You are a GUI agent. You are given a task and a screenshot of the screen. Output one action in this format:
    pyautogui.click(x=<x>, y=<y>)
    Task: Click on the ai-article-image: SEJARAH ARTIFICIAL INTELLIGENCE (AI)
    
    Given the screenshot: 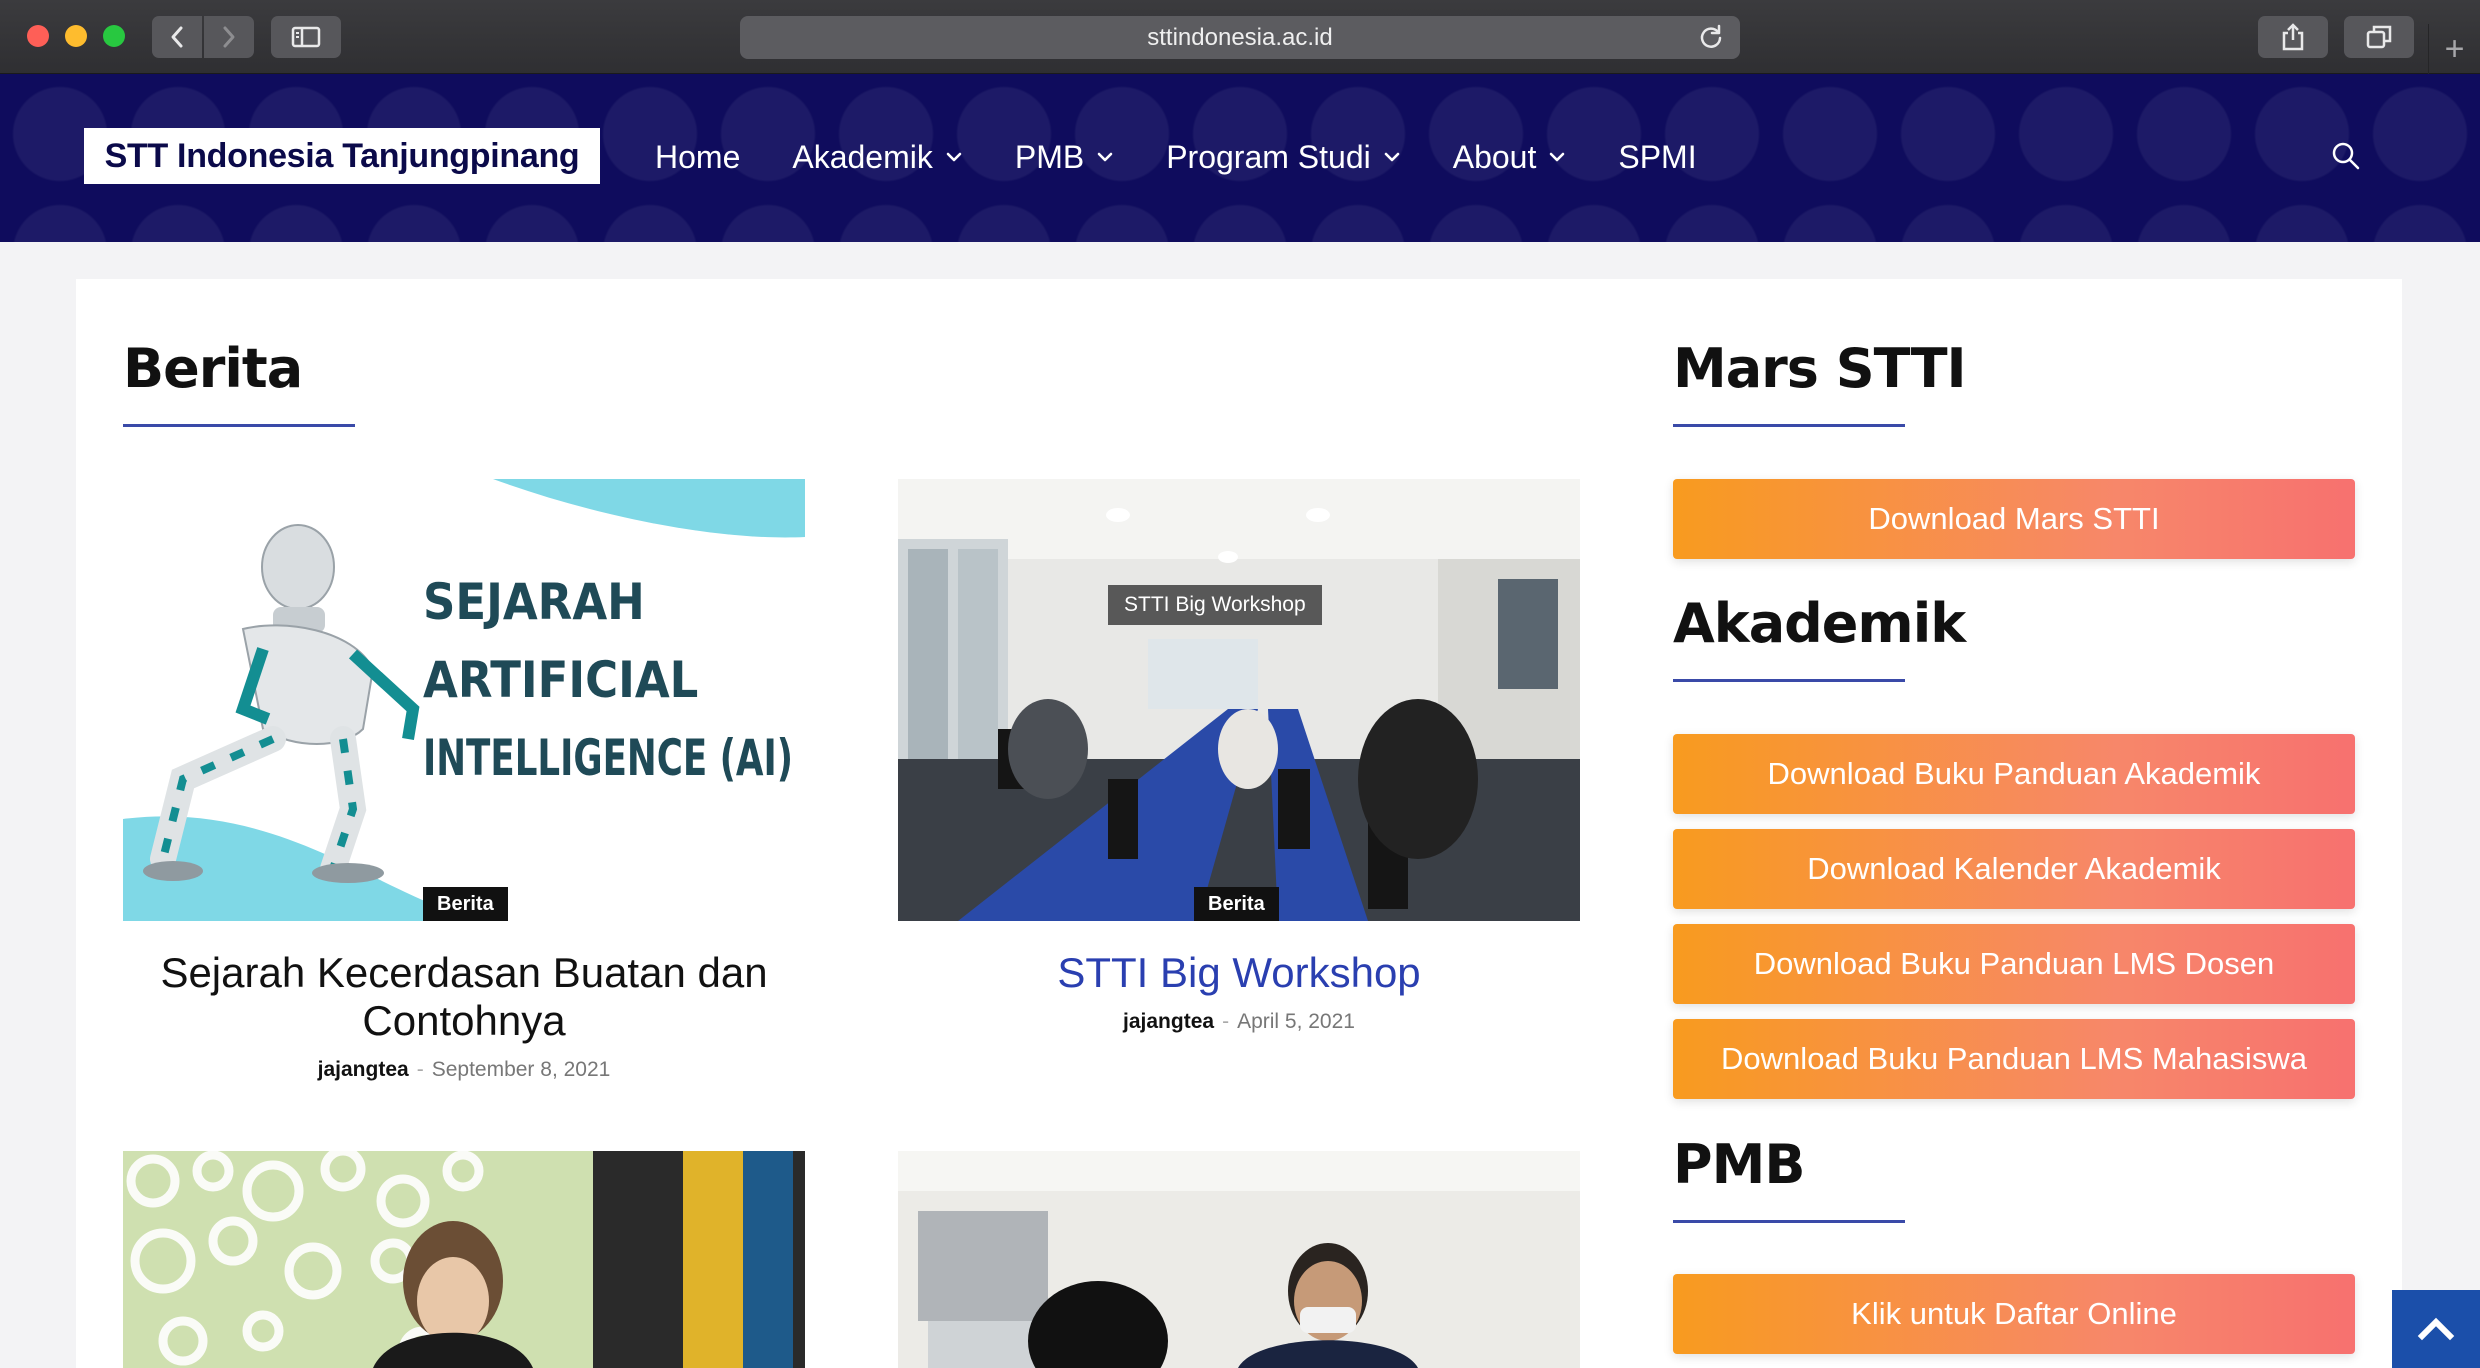 What is the action you would take?
    pyautogui.click(x=464, y=700)
    